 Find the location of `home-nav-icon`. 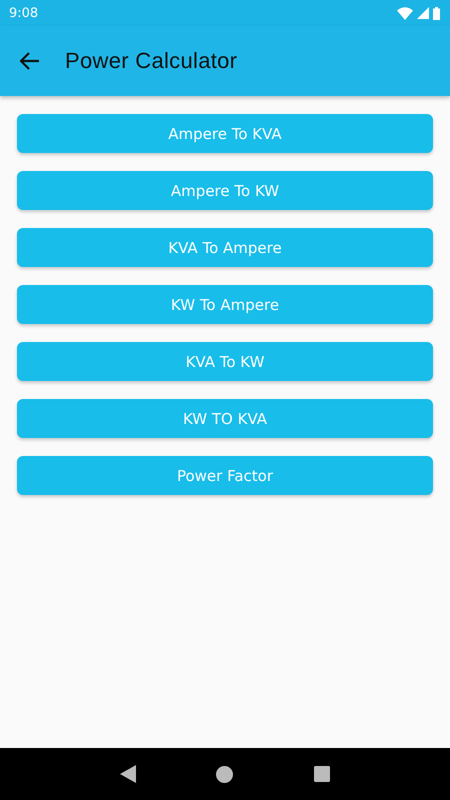

home-nav-icon is located at coordinates (225, 774).